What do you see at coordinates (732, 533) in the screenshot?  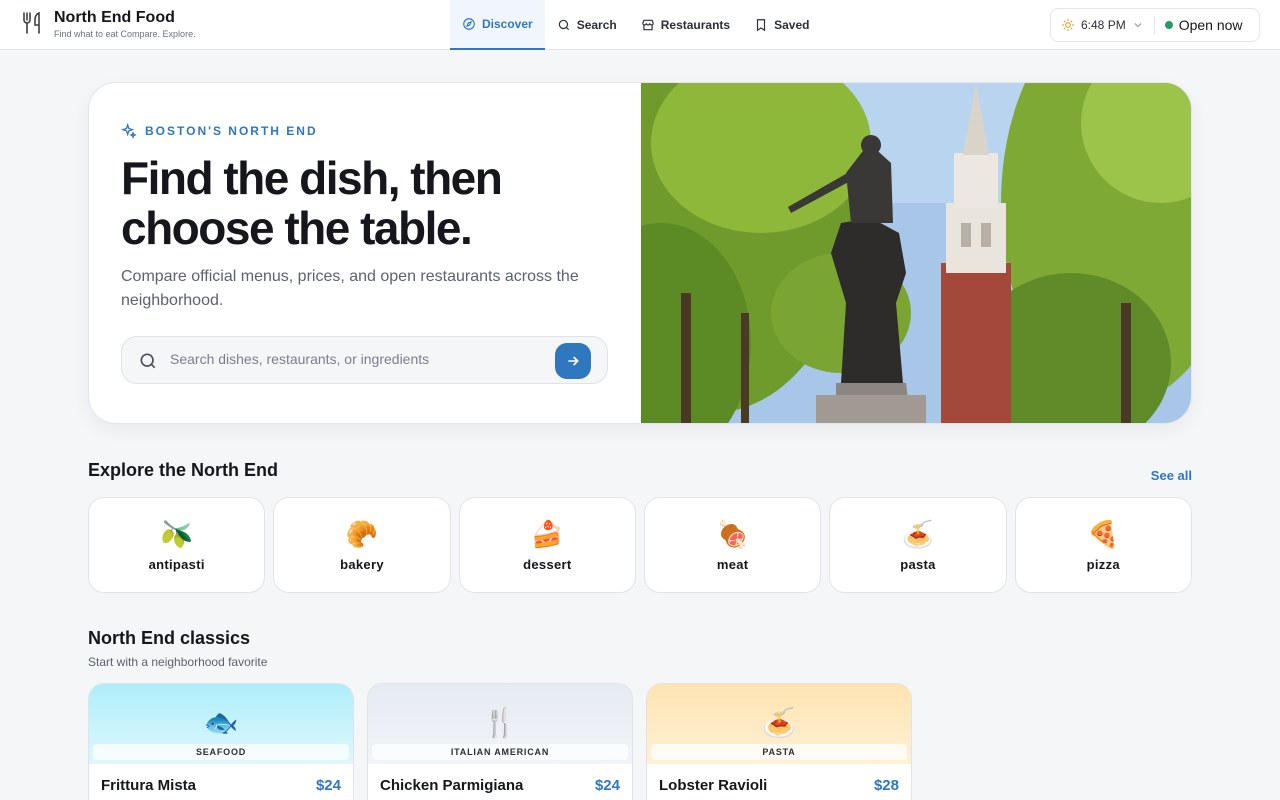 I see `meat-icon: 🍖` at bounding box center [732, 533].